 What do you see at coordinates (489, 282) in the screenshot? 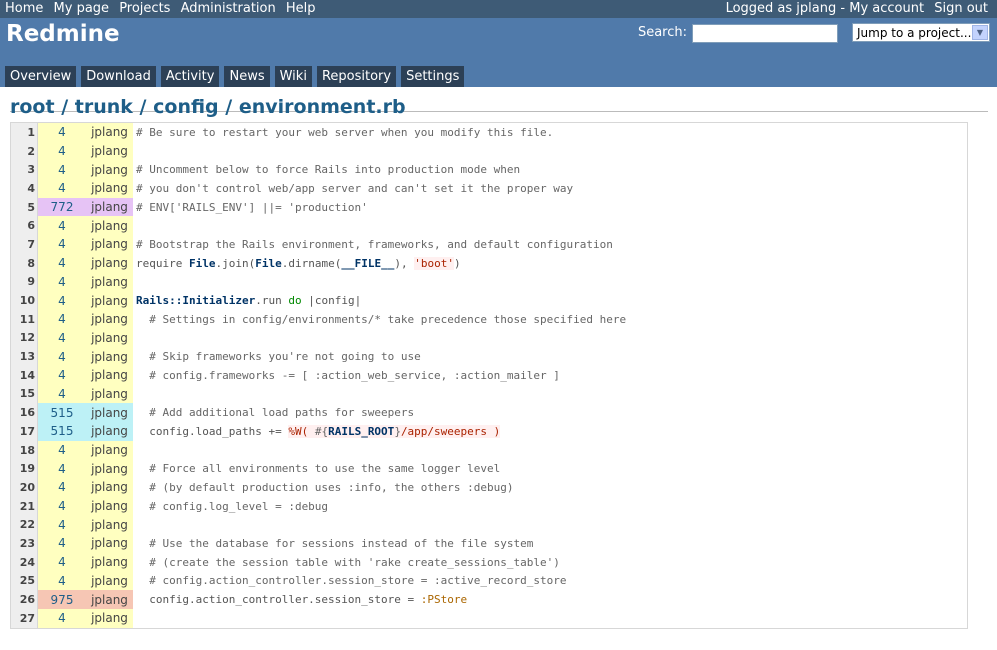
I see `annotate-row: 9 4 jplang` at bounding box center [489, 282].